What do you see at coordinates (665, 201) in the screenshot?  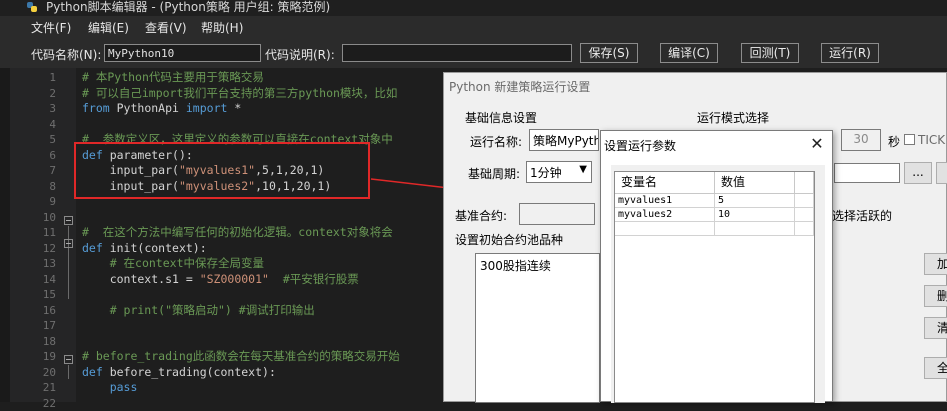 I see `param-name-cell: myvalues1` at bounding box center [665, 201].